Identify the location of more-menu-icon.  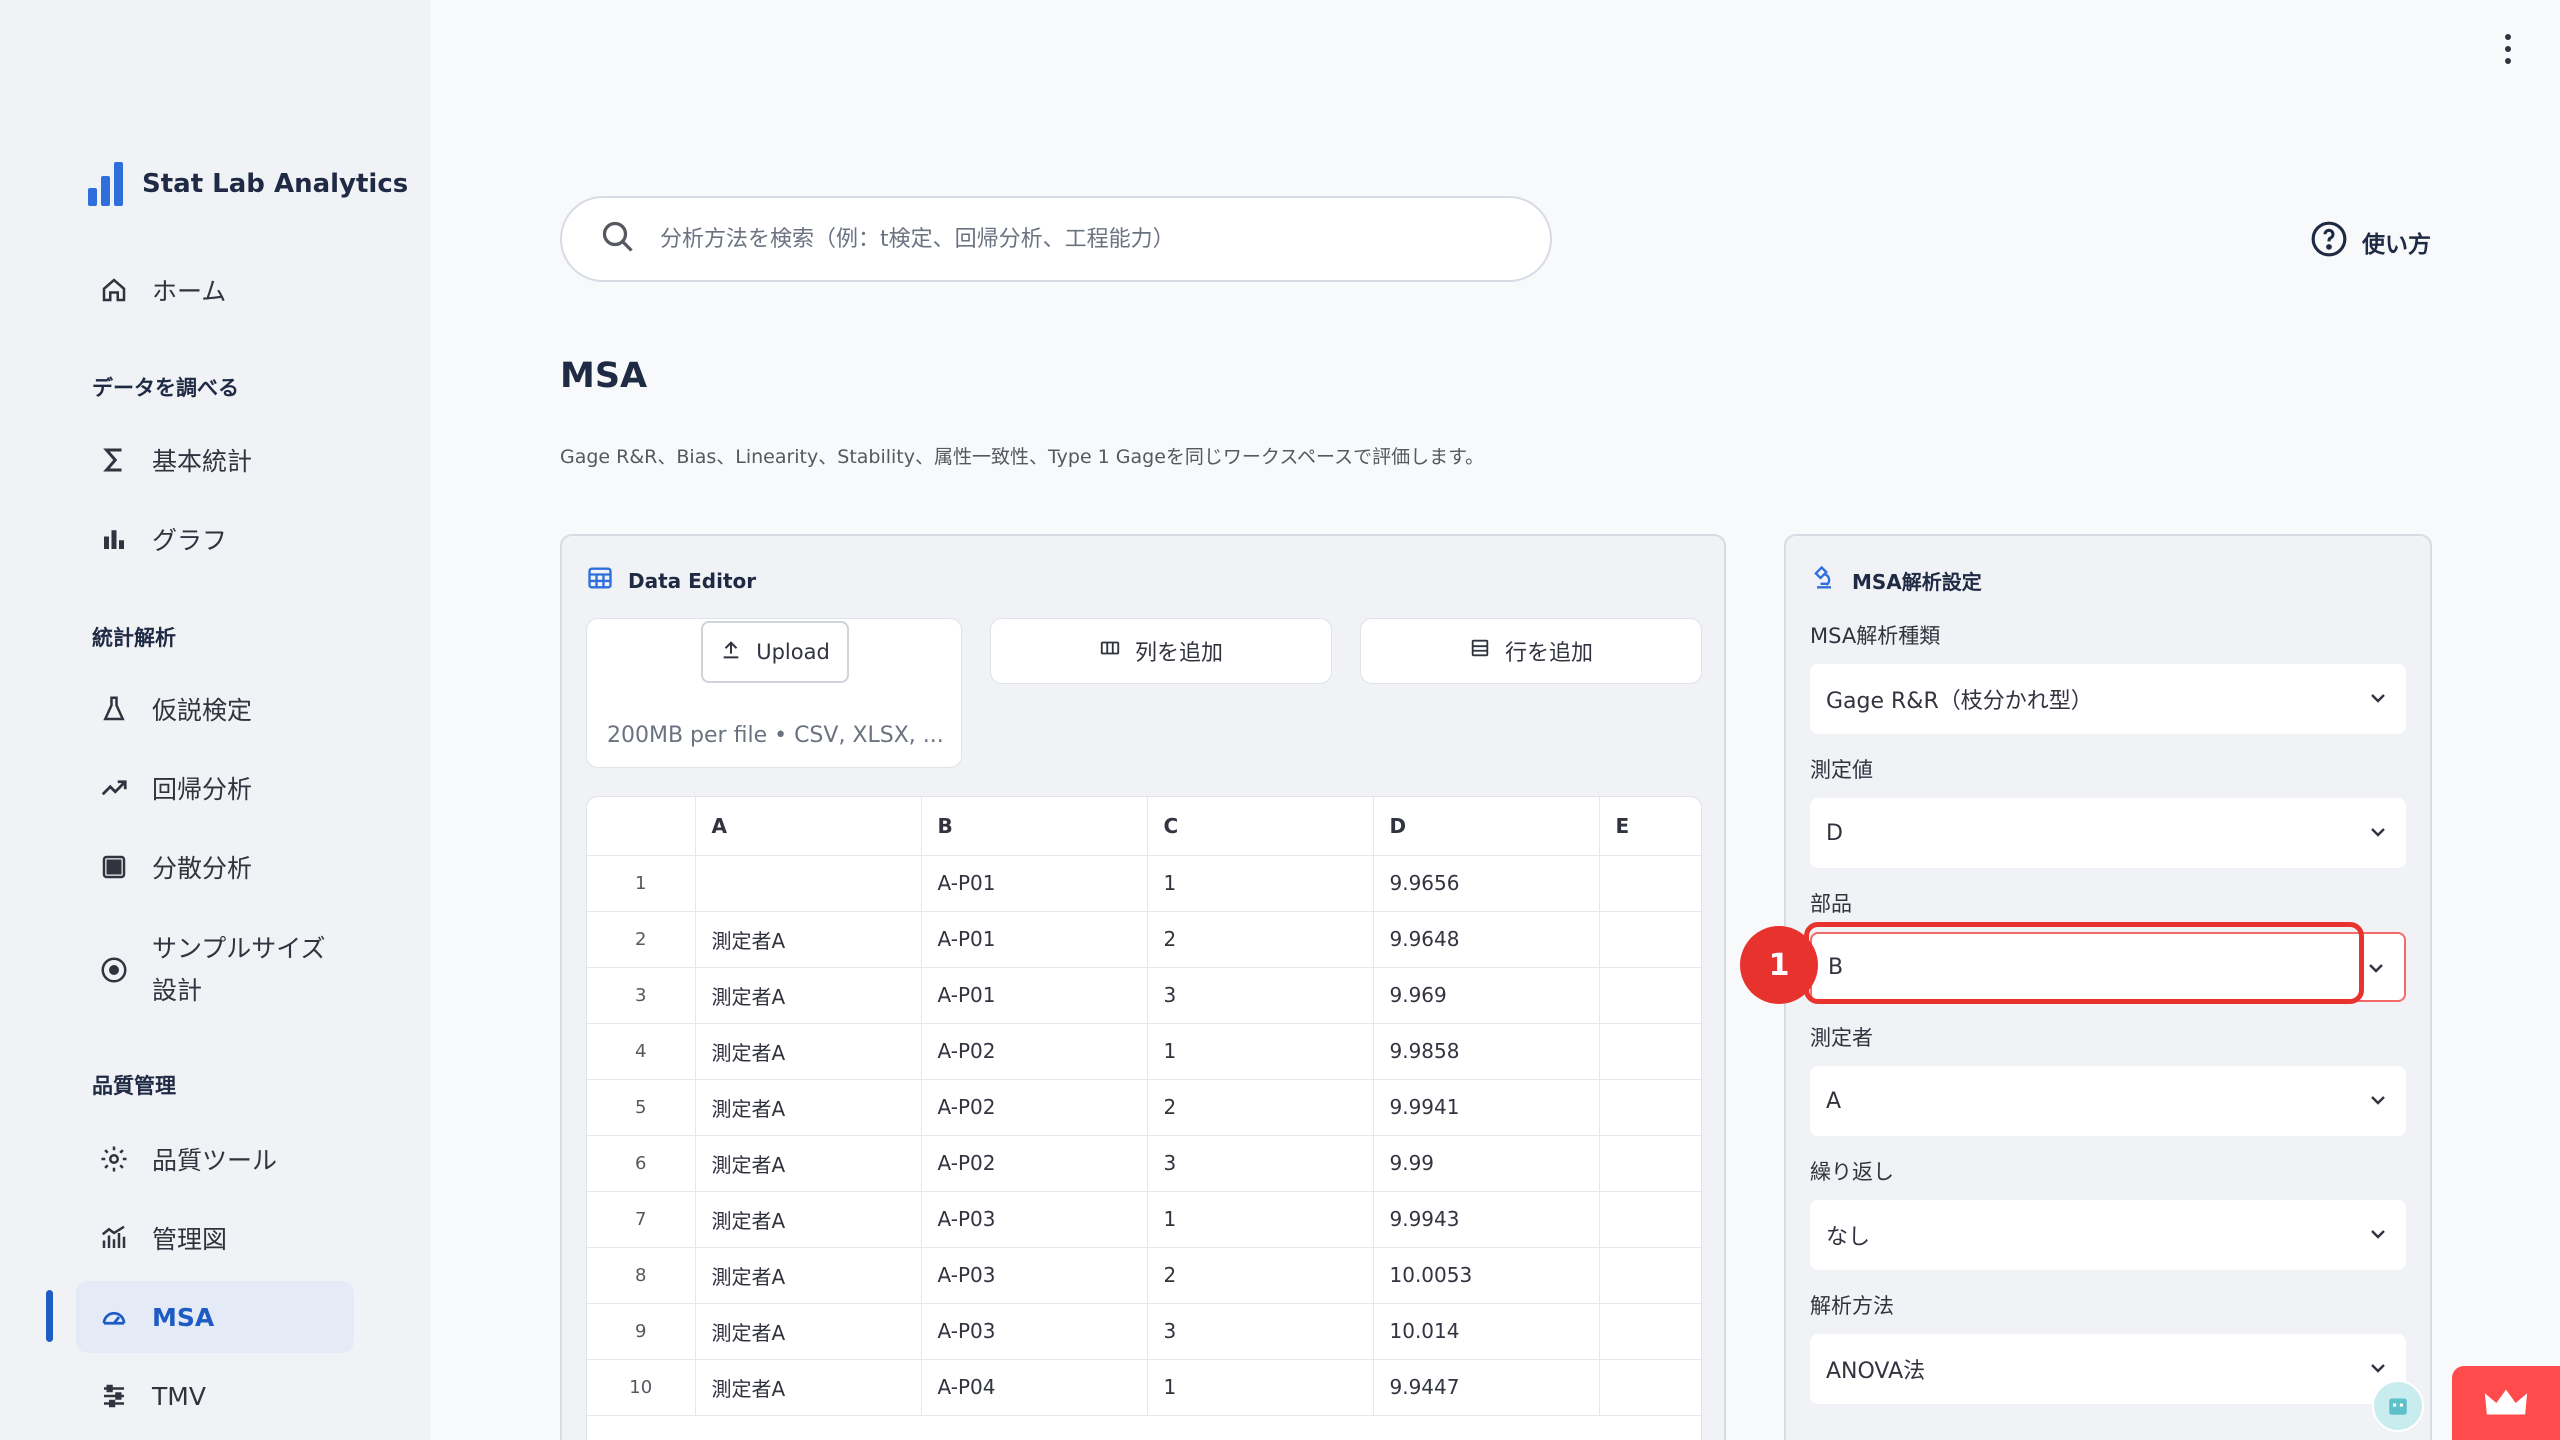
(2508, 49).